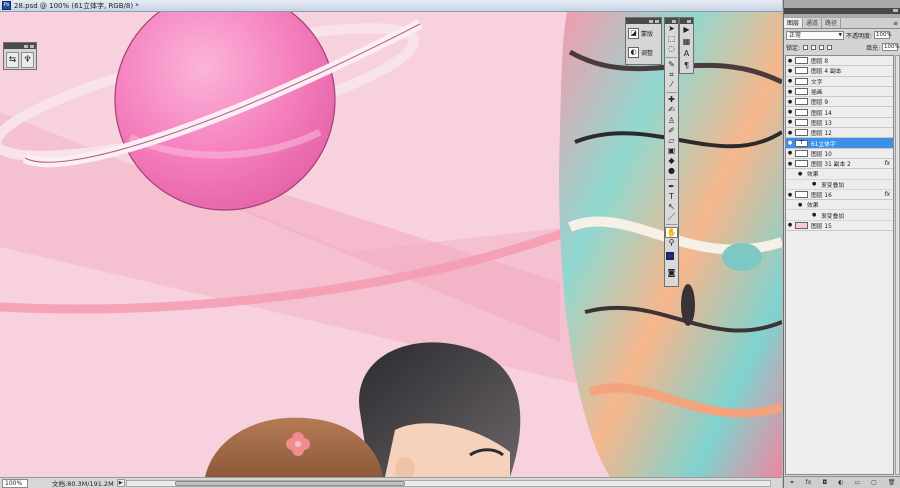 This screenshot has width=900, height=488. What do you see at coordinates (15, 483) in the screenshot?
I see `zoom-input: 100%` at bounding box center [15, 483].